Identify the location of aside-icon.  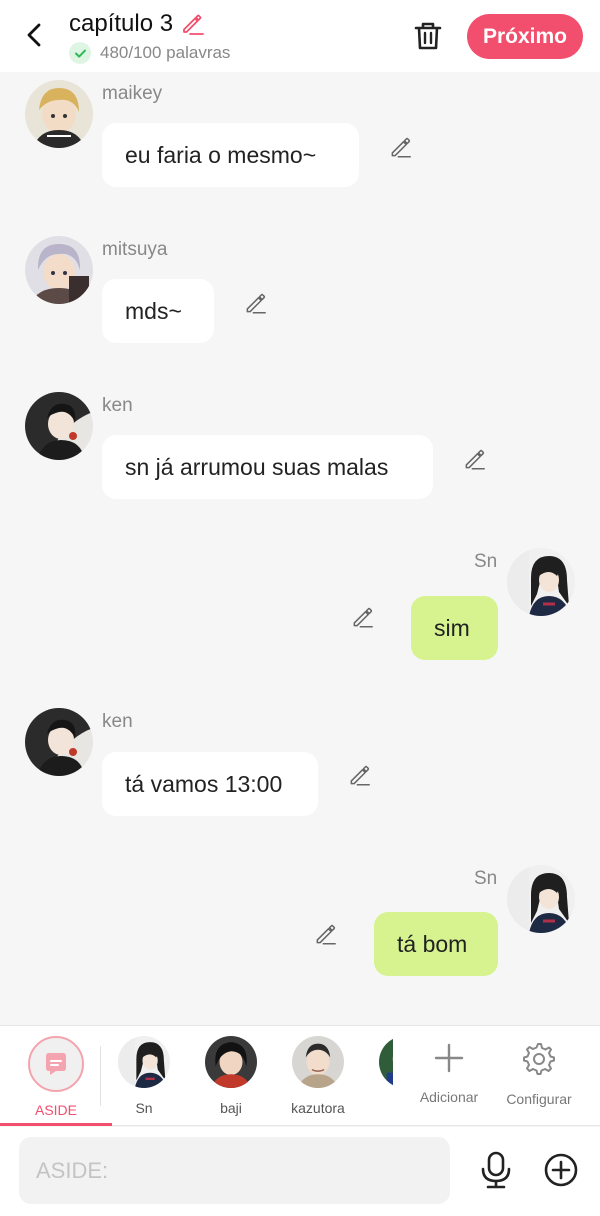
(56, 1064).